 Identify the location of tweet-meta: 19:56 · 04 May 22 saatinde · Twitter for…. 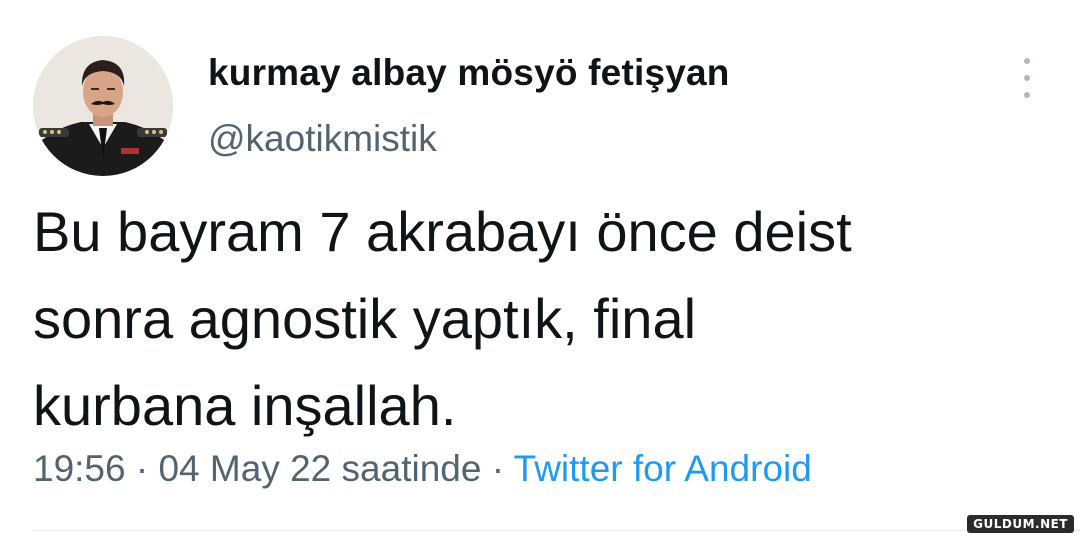
(422, 469).